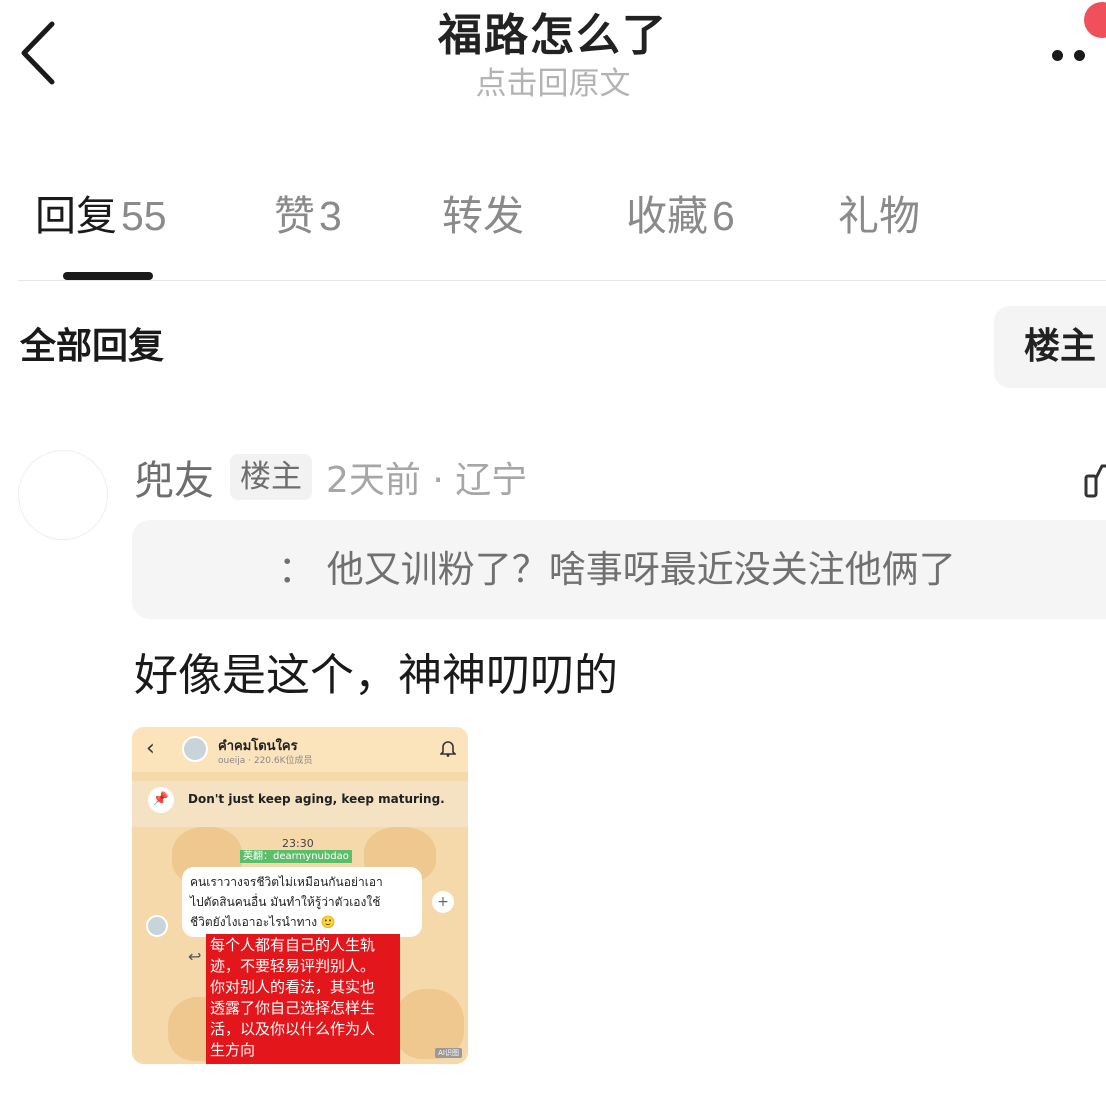 The height and width of the screenshot is (1106, 1106). I want to click on embed-message-line: คนเราวางจรชีวิตไม่เหมือนกันอย่าเอา, so click(286, 882).